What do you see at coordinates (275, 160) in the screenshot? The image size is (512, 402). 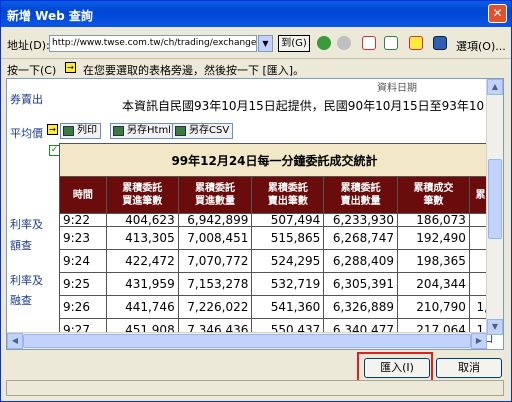 I see `table-caption: 99年12月24日每一分鐘委託成交統計` at bounding box center [275, 160].